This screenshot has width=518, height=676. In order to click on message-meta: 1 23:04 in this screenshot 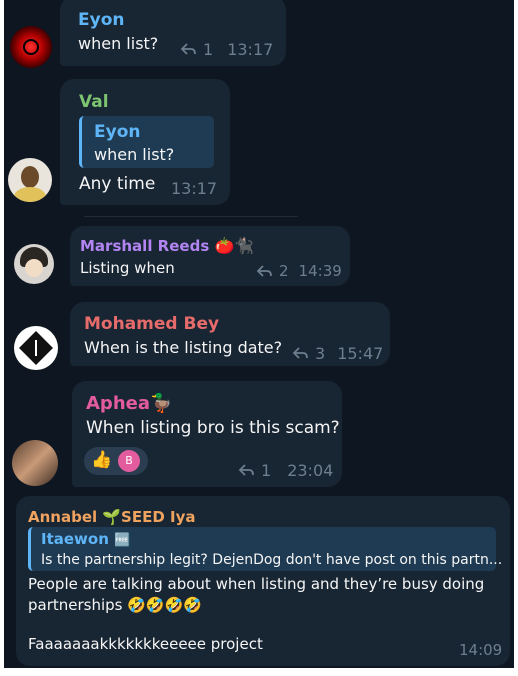, I will do `click(285, 470)`.